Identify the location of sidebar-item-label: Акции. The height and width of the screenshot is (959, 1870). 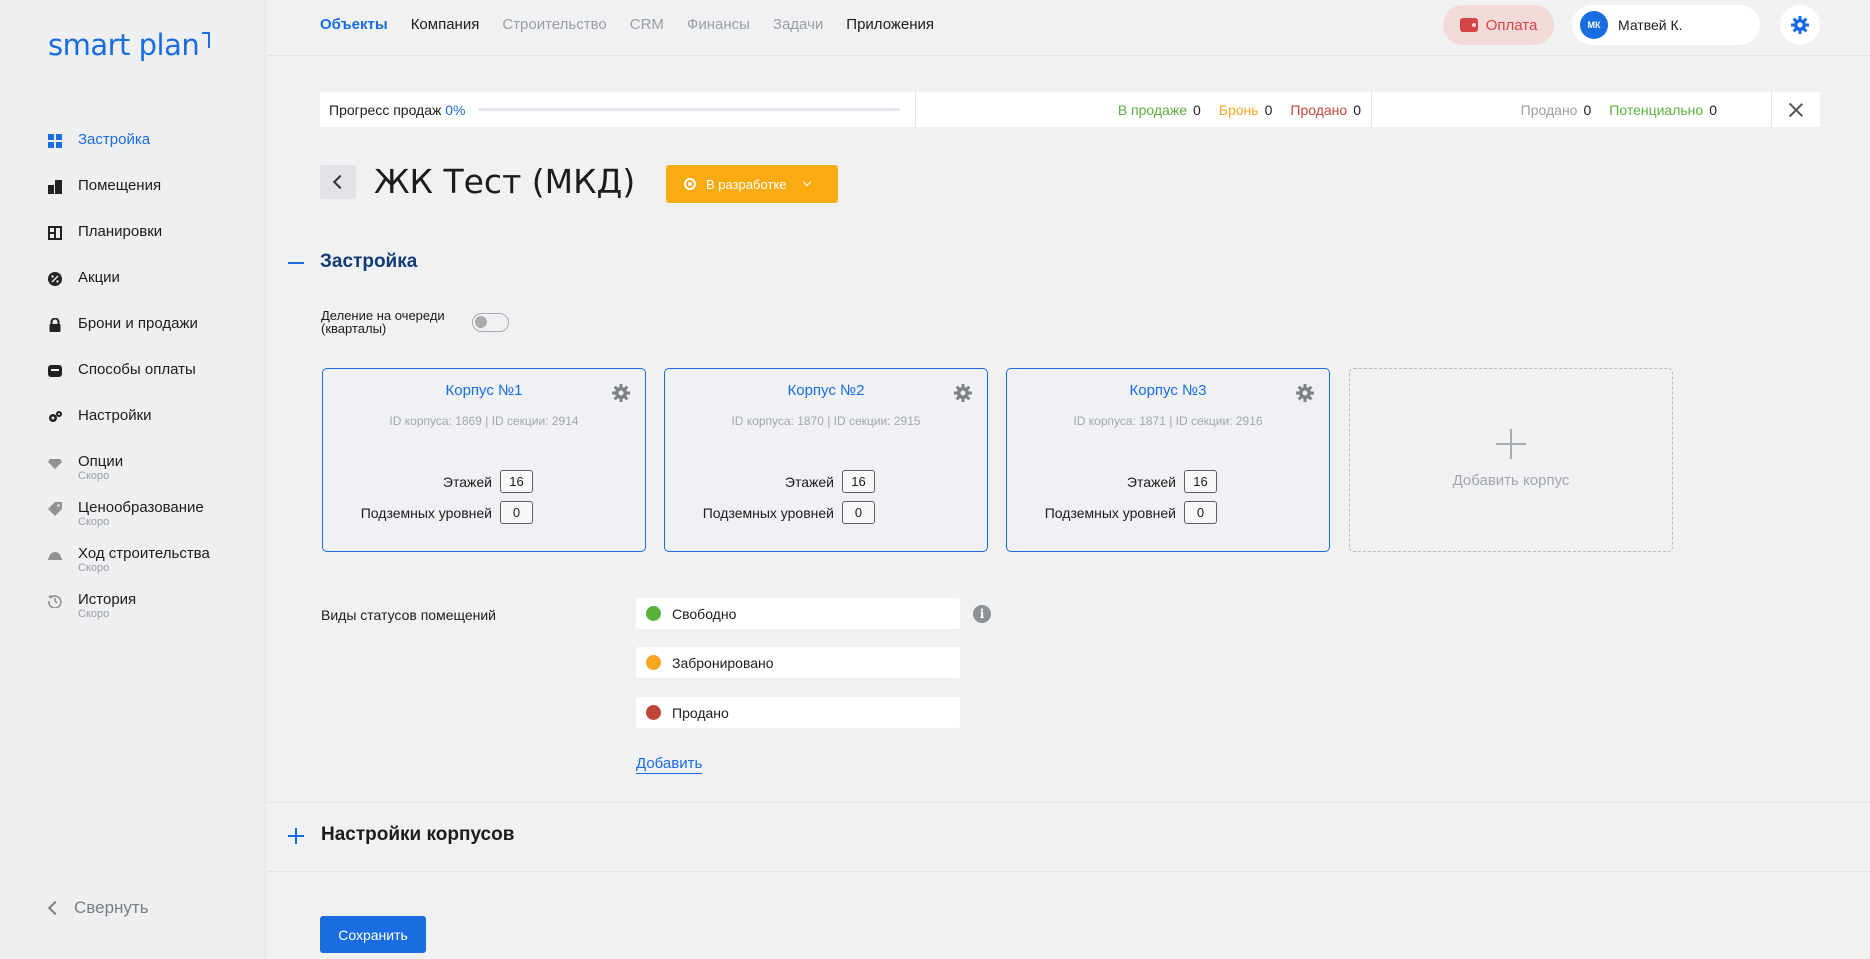
(99, 277).